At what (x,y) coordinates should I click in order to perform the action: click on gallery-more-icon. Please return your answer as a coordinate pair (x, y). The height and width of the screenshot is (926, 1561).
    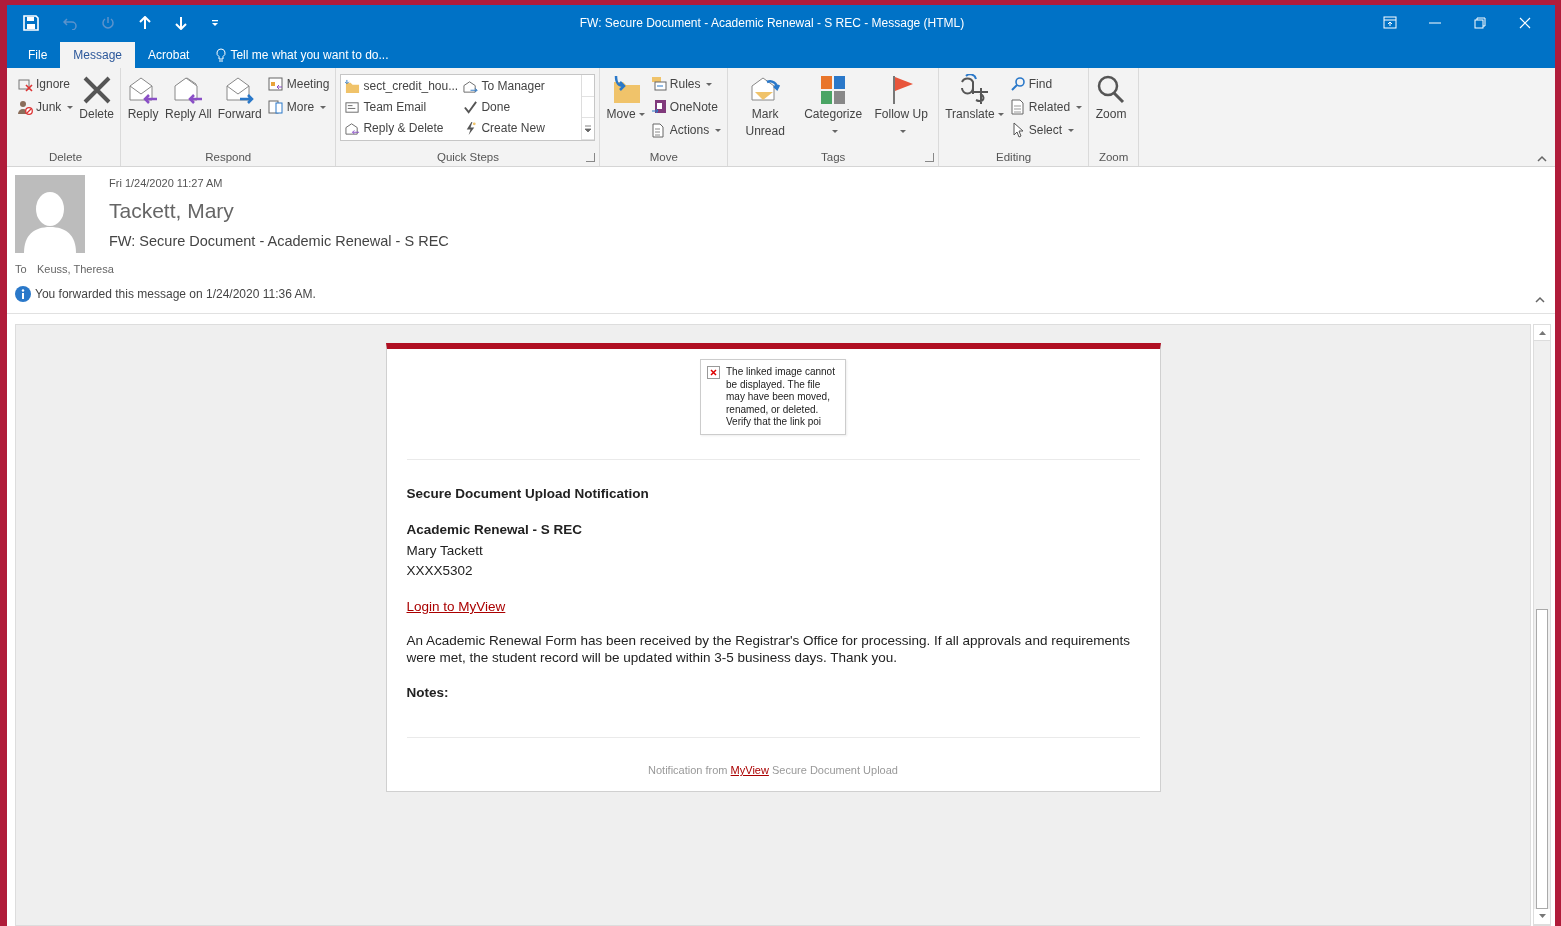
    Looking at the image, I should click on (588, 128).